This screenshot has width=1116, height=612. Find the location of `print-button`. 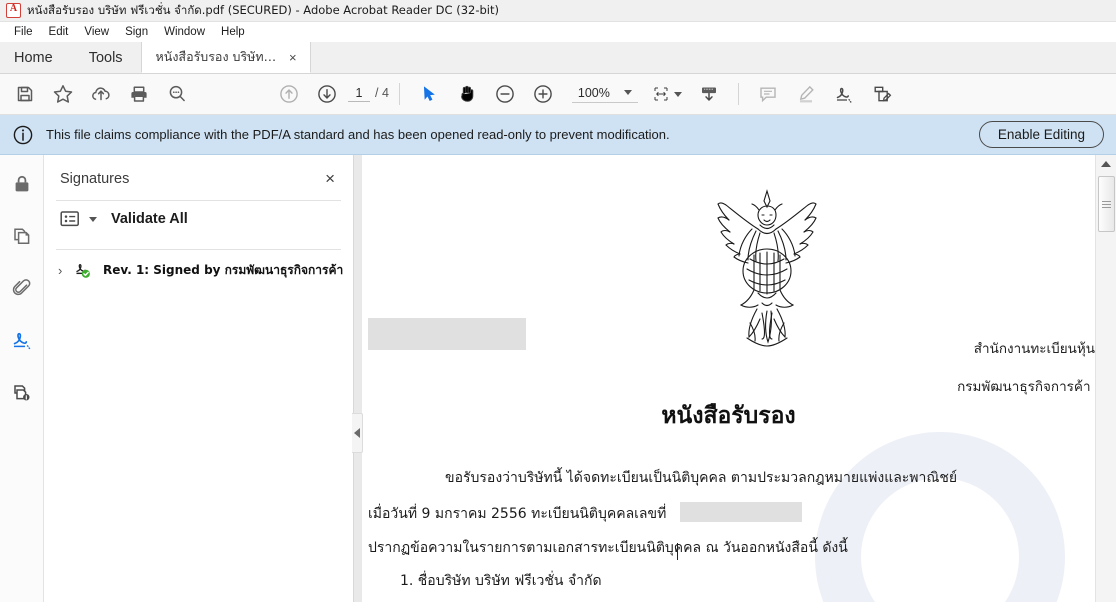

print-button is located at coordinates (139, 94).